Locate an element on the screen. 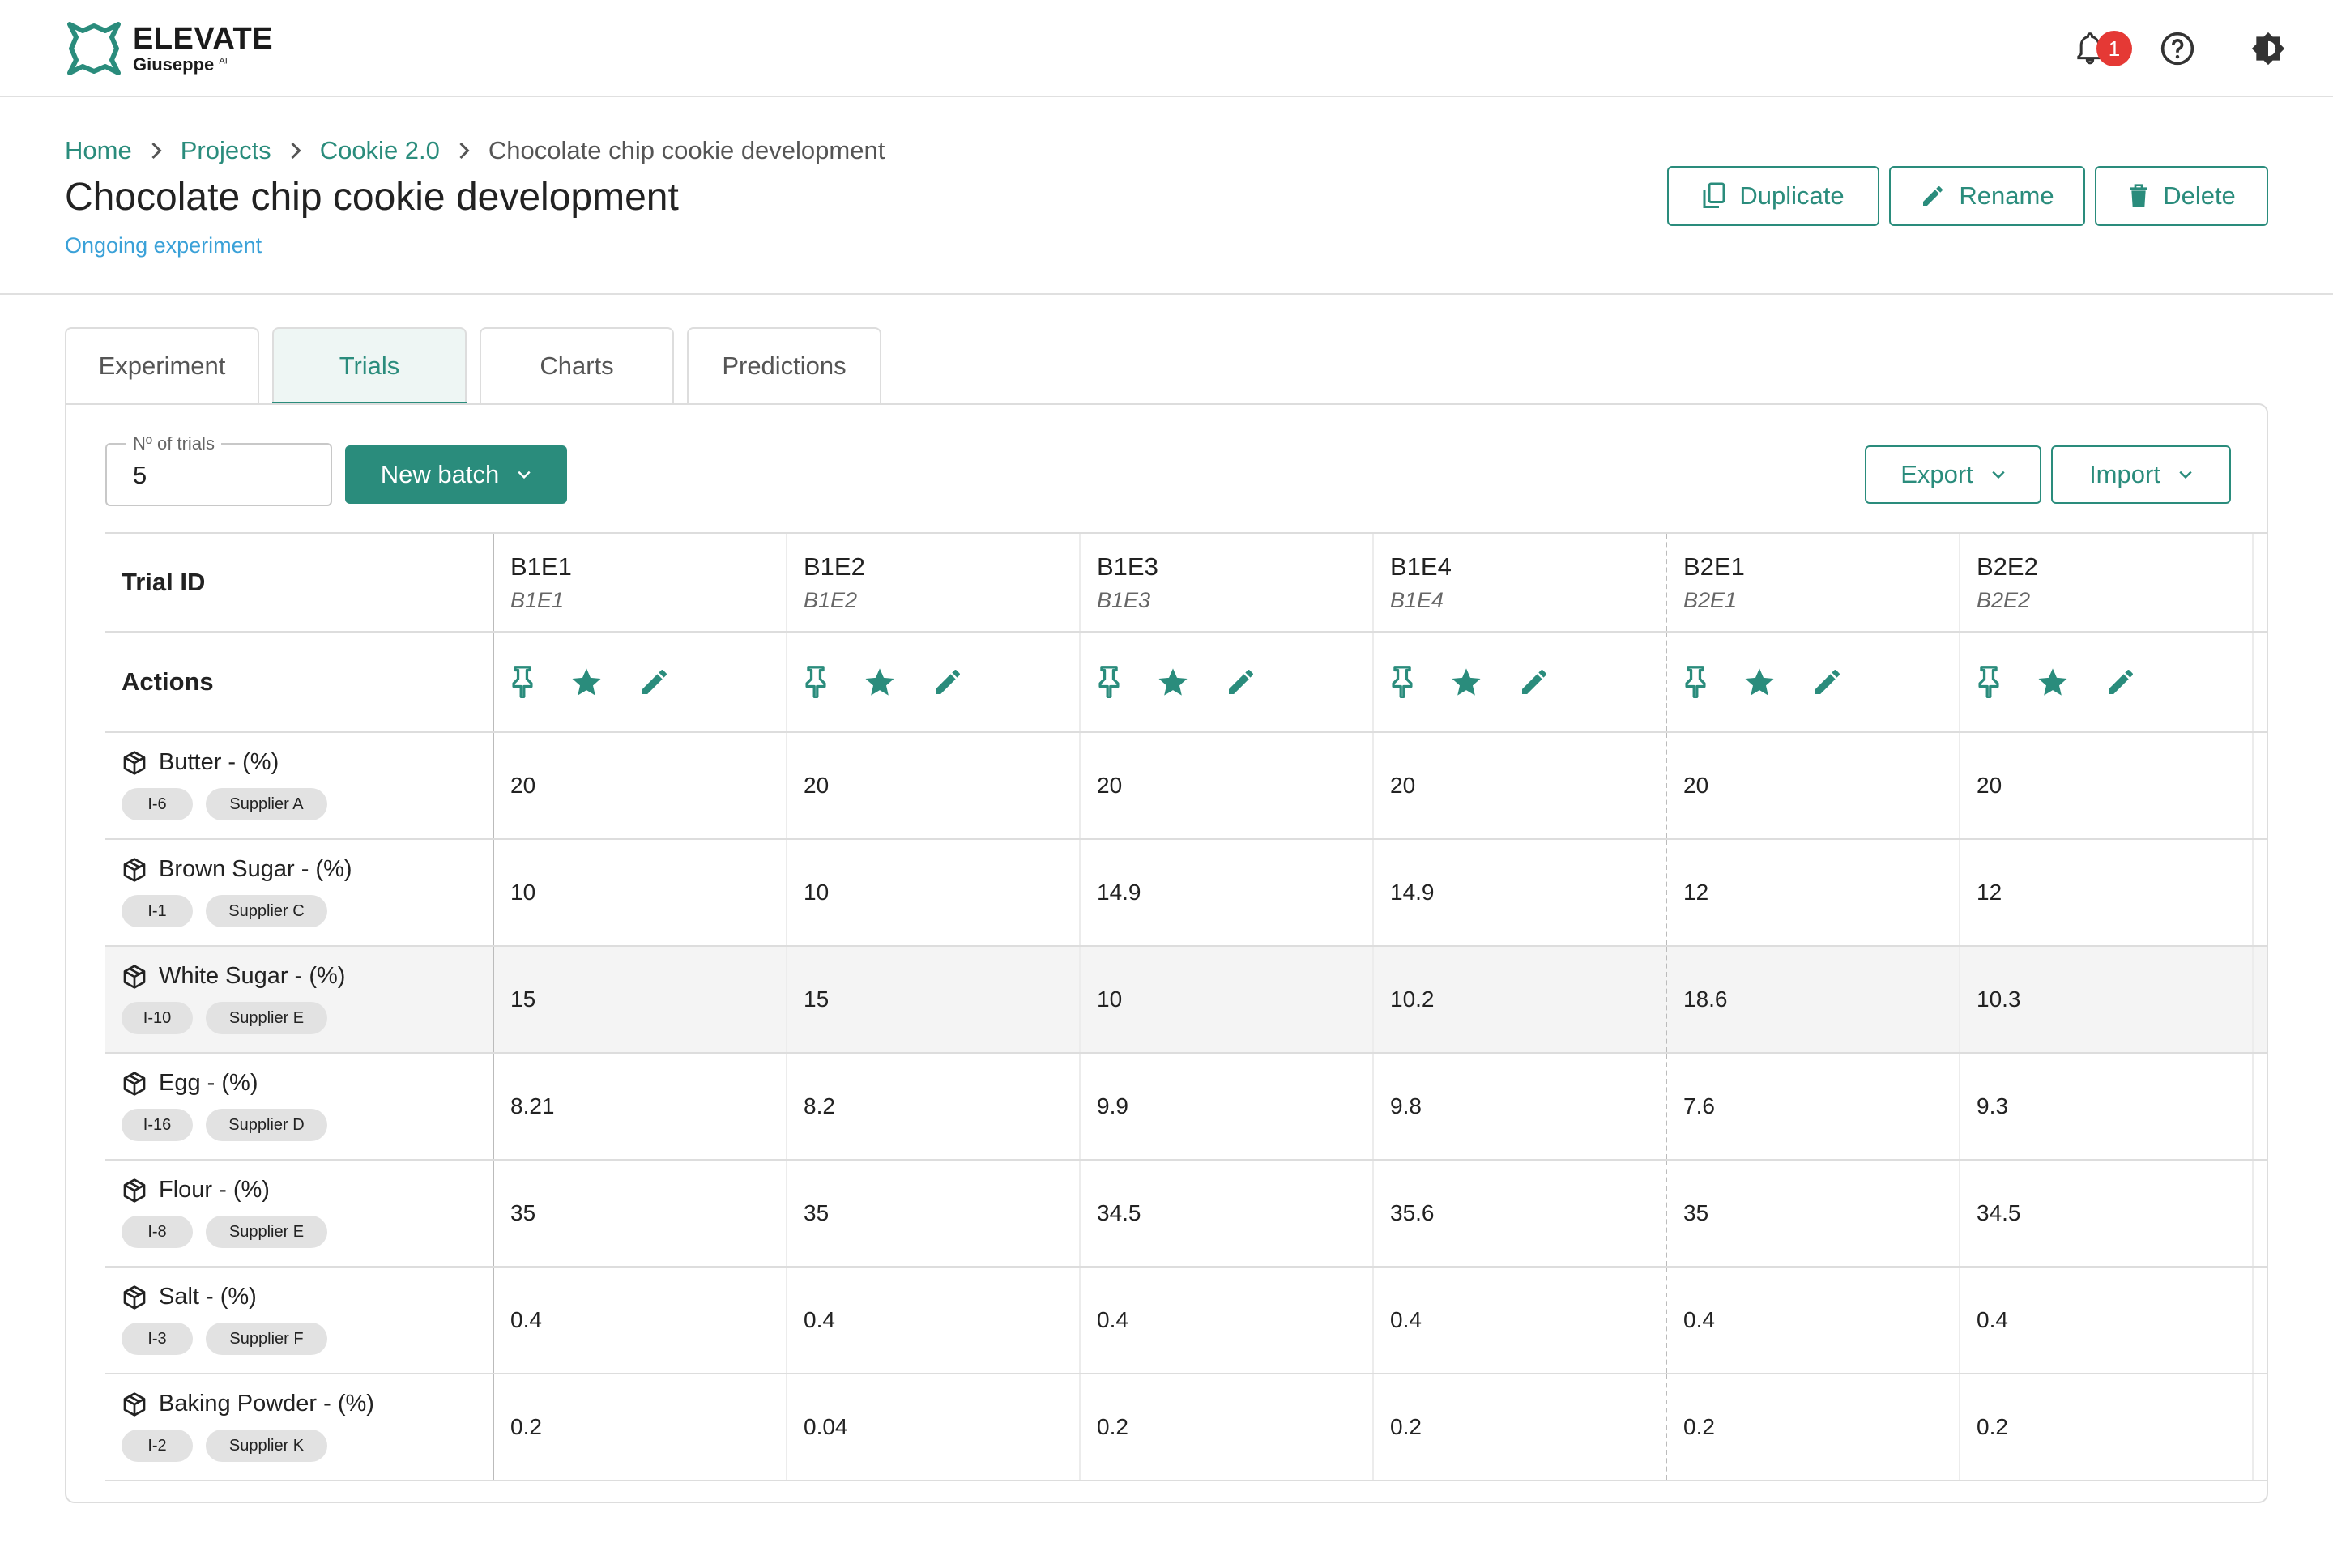 The width and height of the screenshot is (2333, 1568). ingredient-value-cell: 8.2 is located at coordinates (934, 1106).